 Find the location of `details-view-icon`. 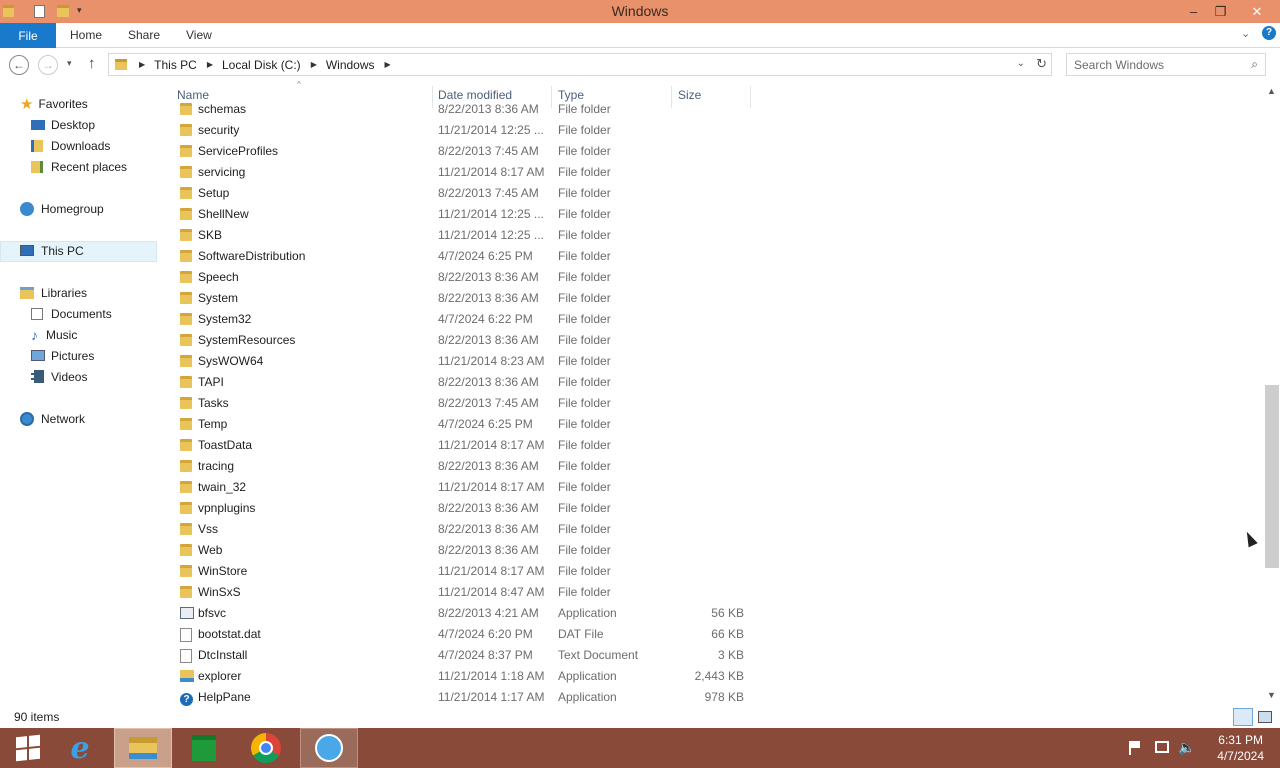

details-view-icon is located at coordinates (1243, 717).